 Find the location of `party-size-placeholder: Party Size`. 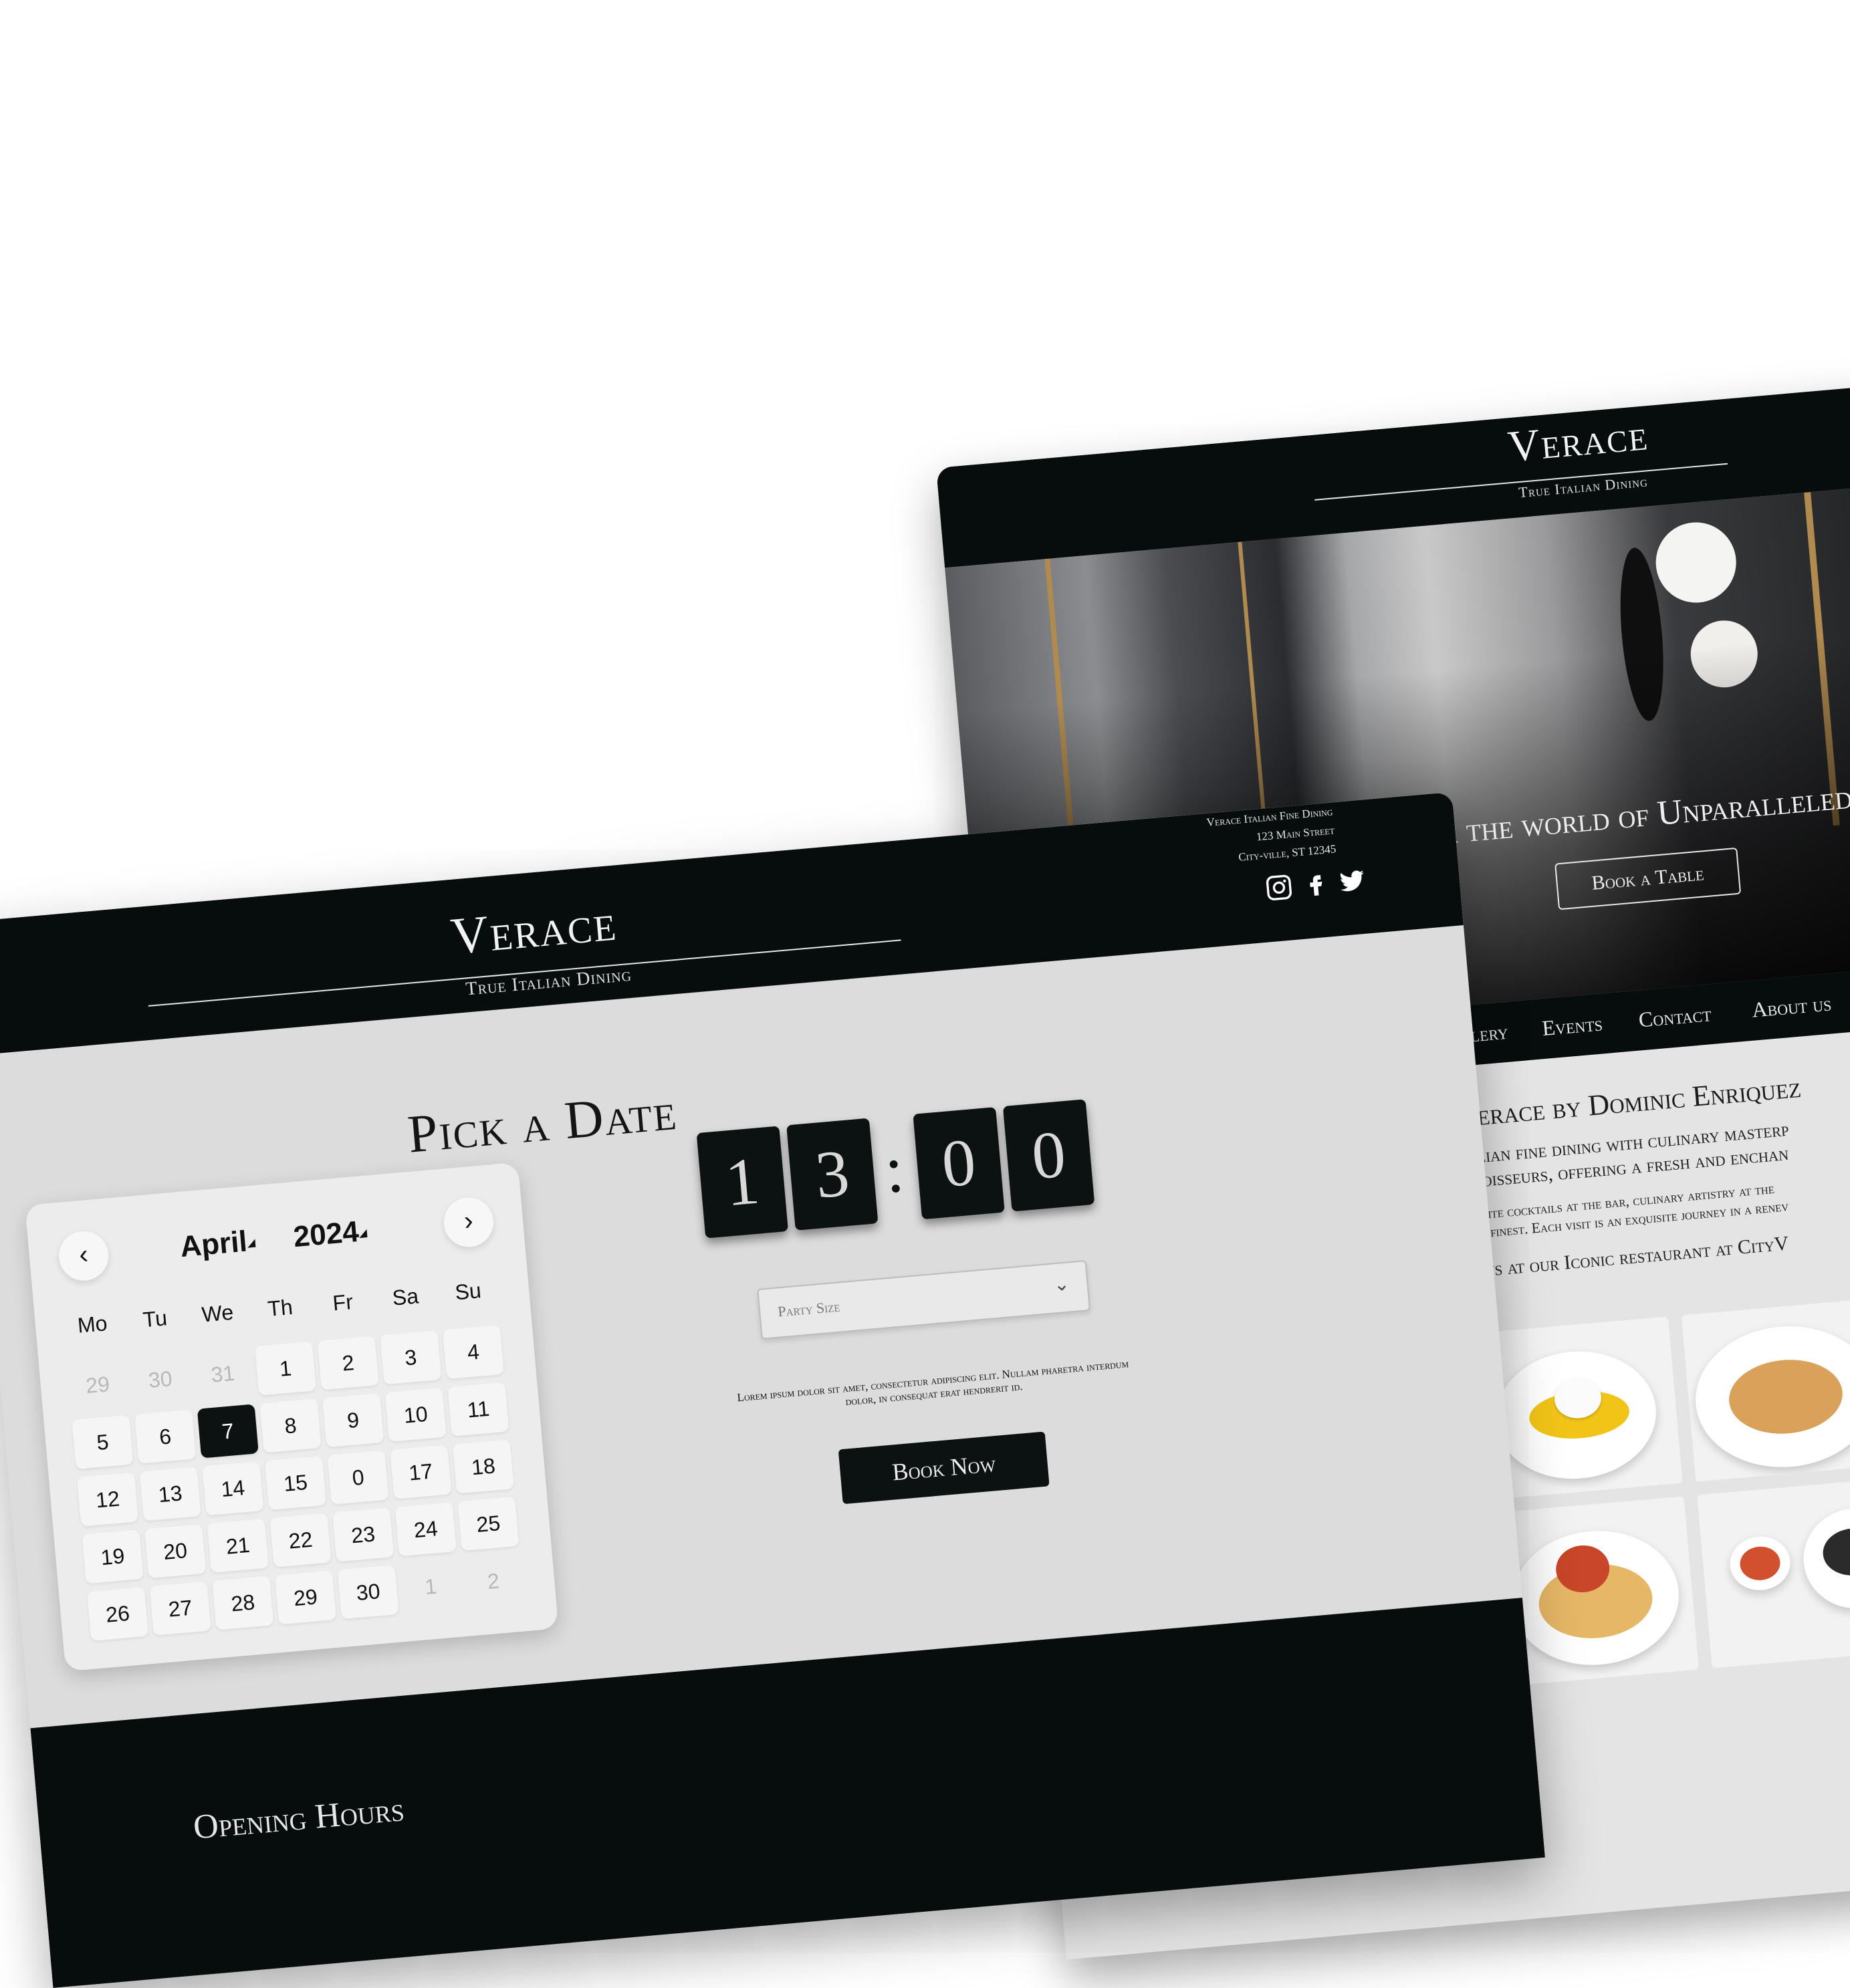

party-size-placeholder: Party Size is located at coordinates (809, 1308).